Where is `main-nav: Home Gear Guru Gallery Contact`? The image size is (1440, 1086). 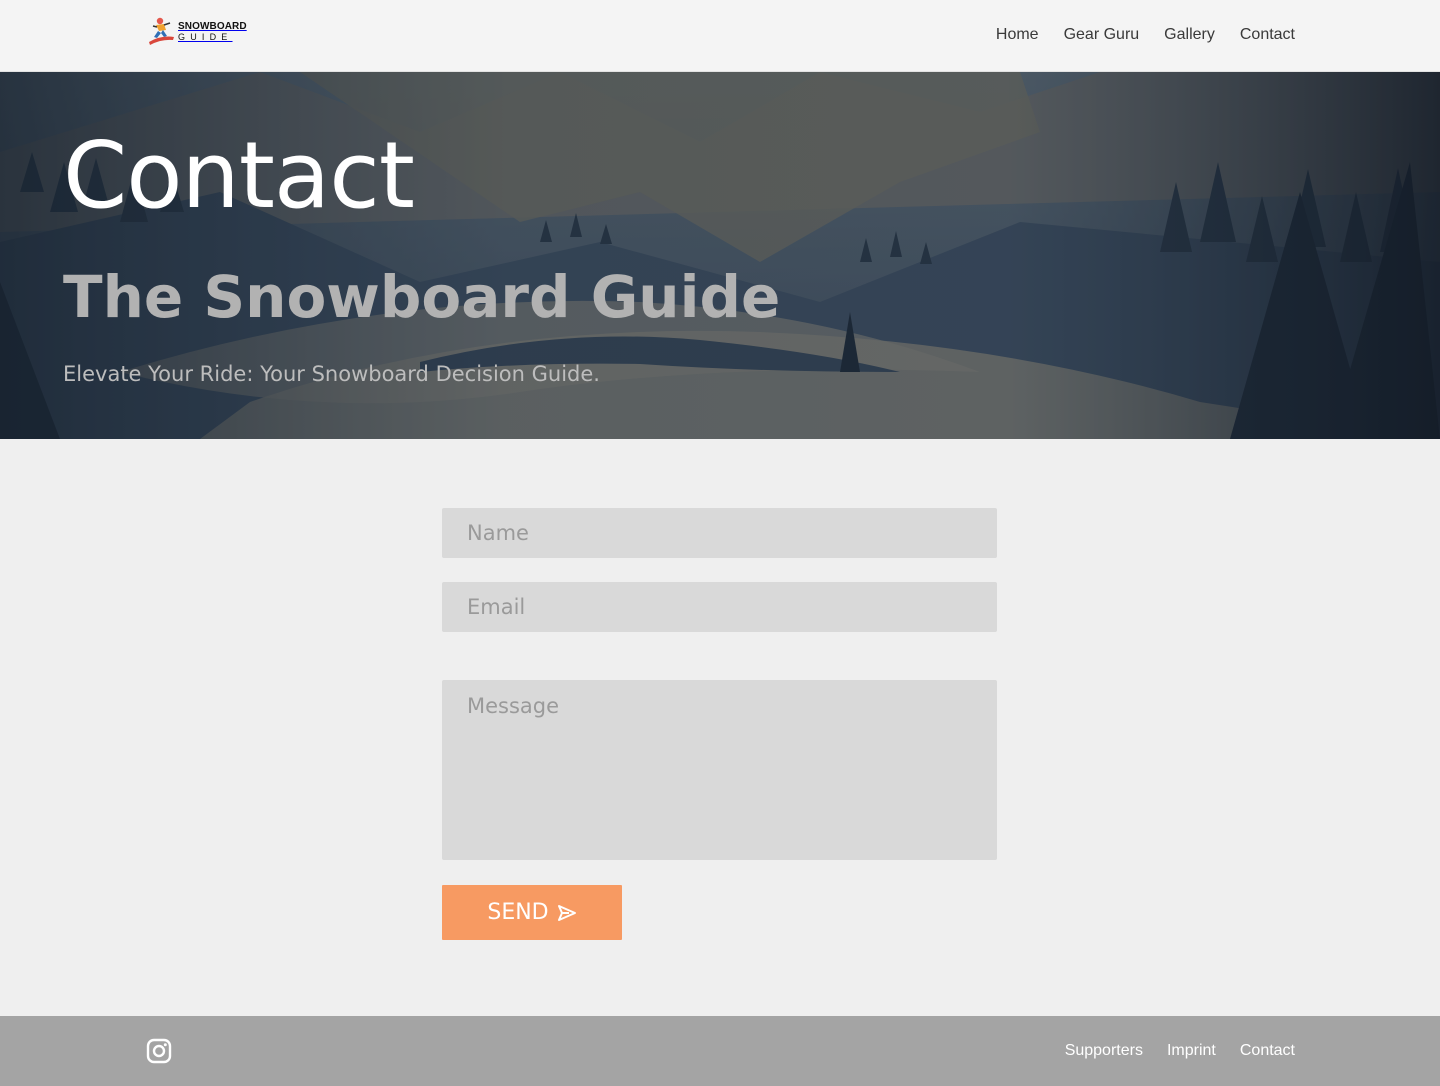
main-nav: Home Gear Guru Gallery Contact is located at coordinates (1145, 35).